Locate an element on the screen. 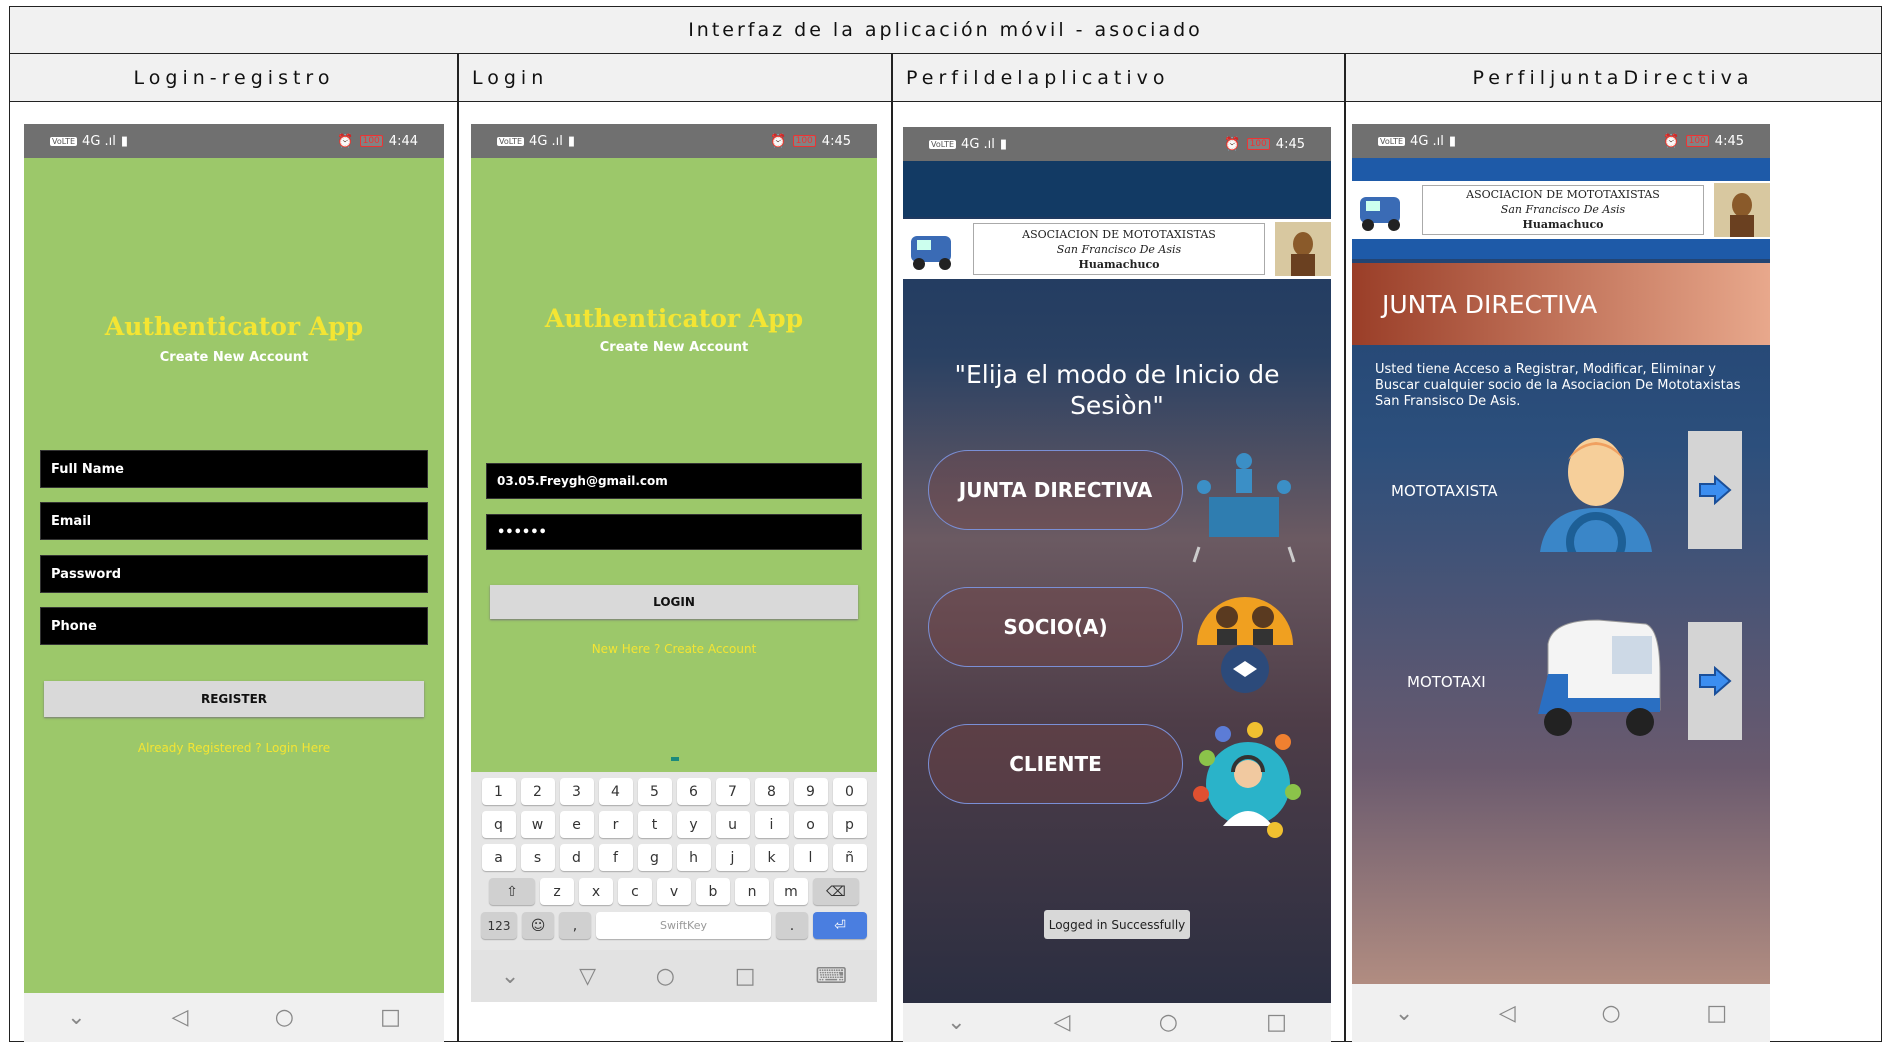 Image resolution: width=1892 pixels, height=1042 pixels. android-nav-bar: ⌄ ▽ ○ □ ⌨ is located at coordinates (674, 976).